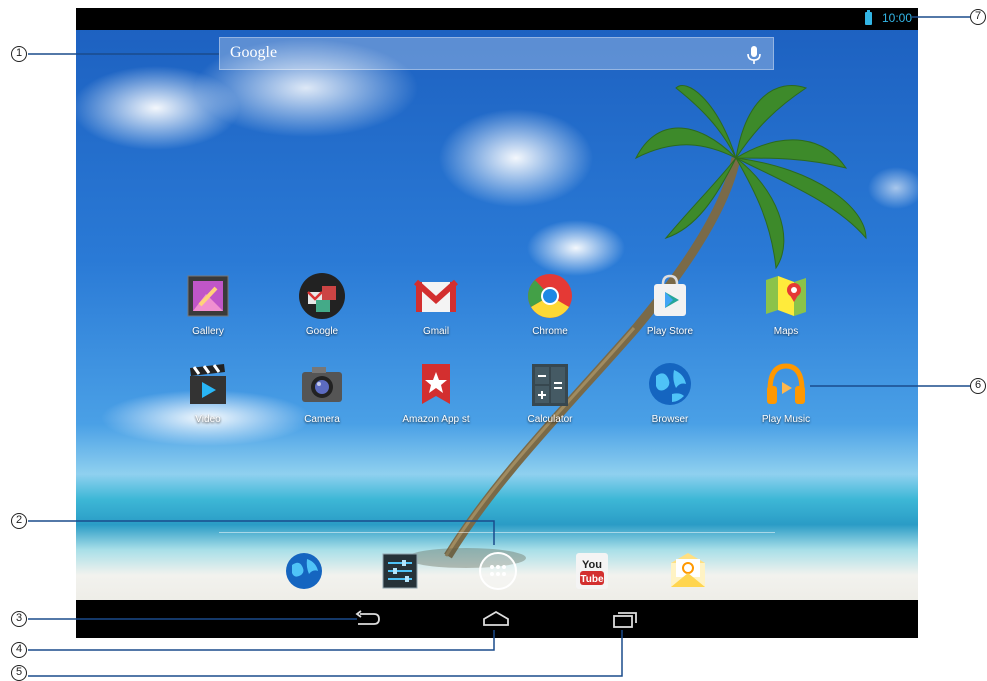  What do you see at coordinates (19, 54) in the screenshot?
I see `callout-1: 1` at bounding box center [19, 54].